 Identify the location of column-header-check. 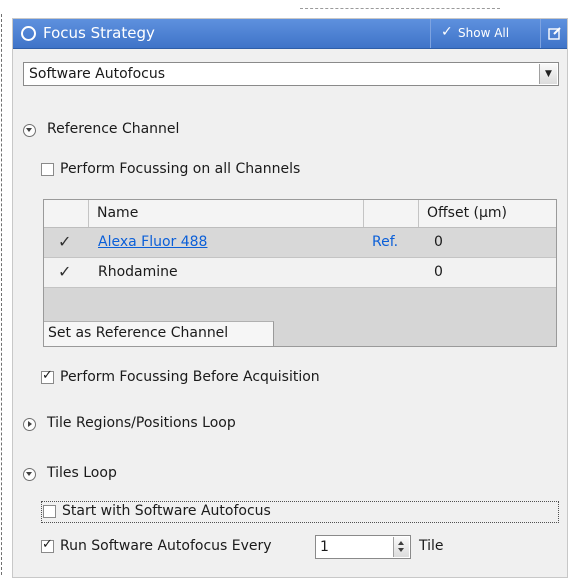
(66, 213).